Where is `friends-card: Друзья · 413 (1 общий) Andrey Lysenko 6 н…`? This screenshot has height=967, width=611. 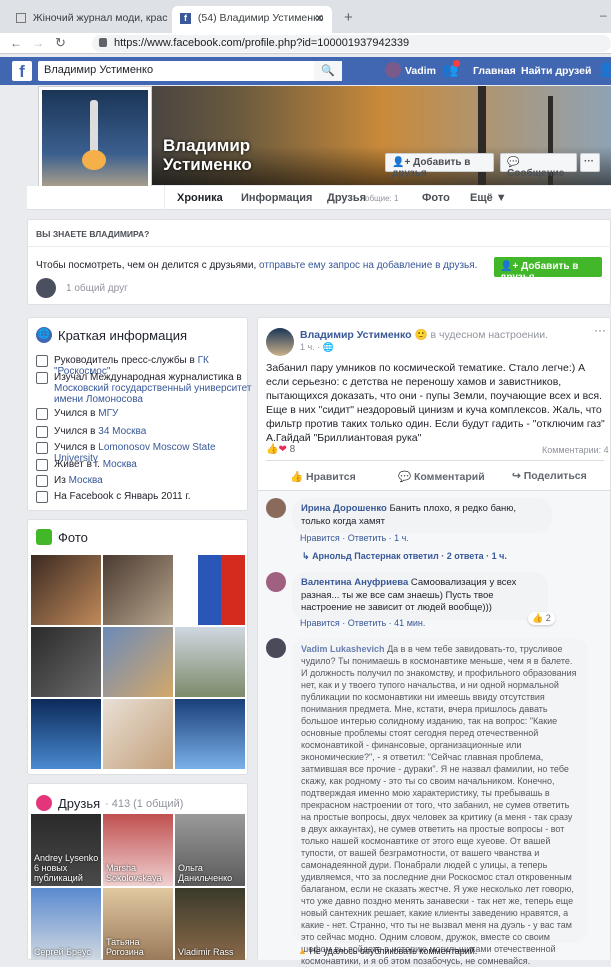
friends-card: Друзья · 413 (1 общий) Andrey Lysenko 6 н… is located at coordinates (137, 871).